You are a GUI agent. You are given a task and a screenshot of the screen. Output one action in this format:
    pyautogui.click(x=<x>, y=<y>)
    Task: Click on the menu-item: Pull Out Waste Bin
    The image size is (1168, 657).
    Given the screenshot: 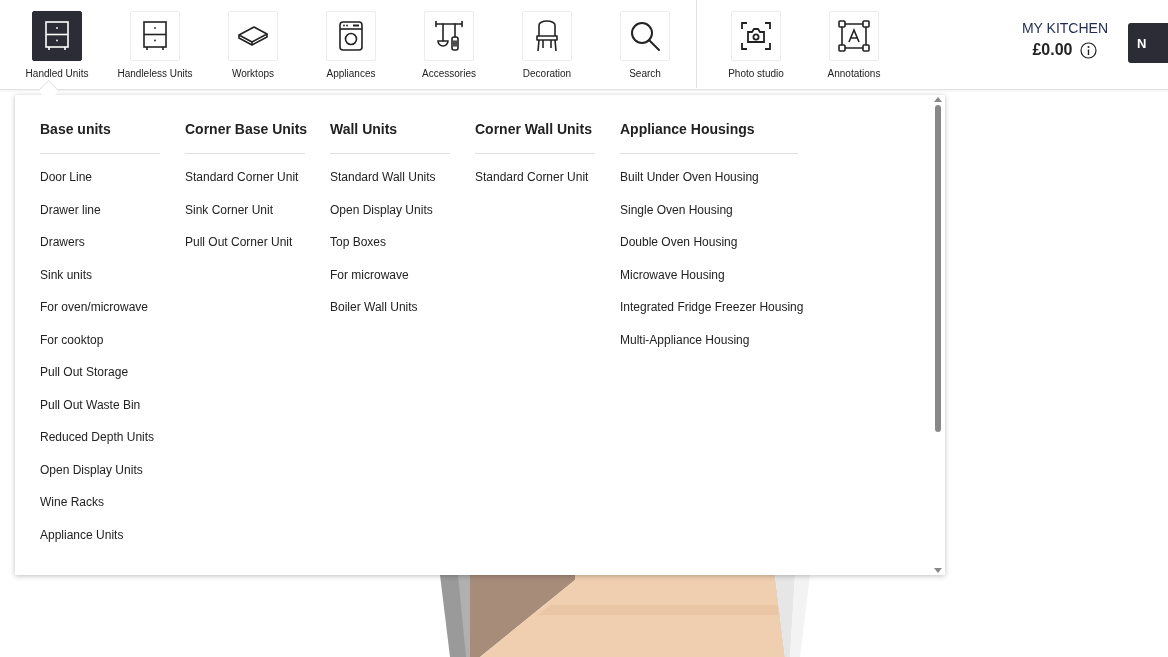 What is the action you would take?
    pyautogui.click(x=112, y=405)
    